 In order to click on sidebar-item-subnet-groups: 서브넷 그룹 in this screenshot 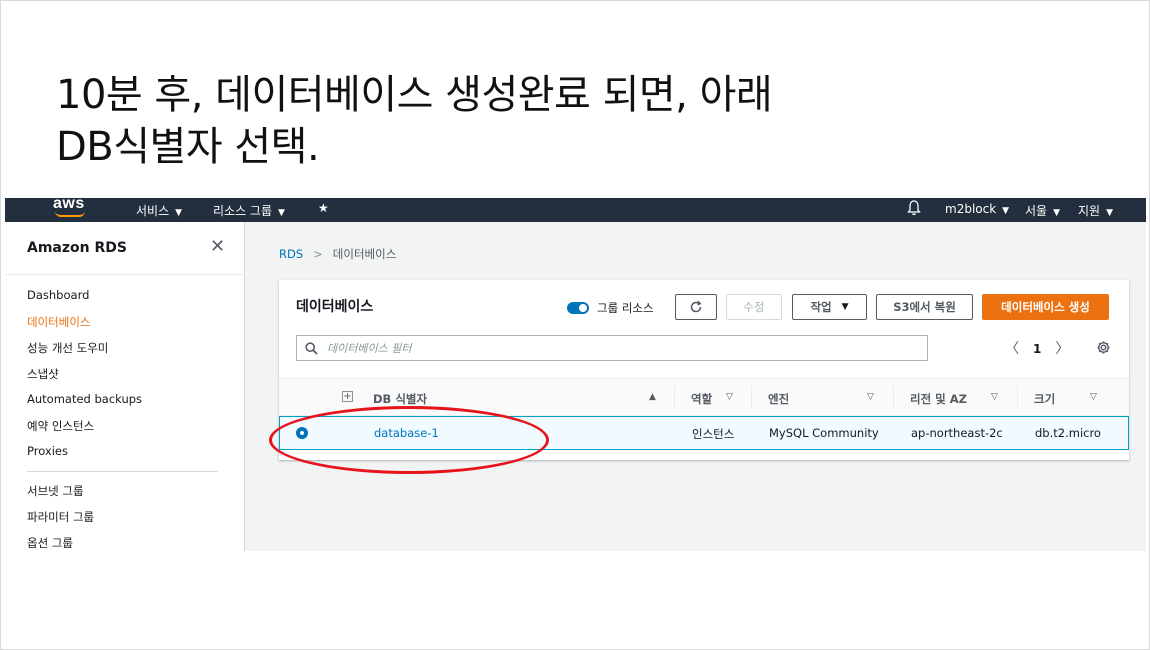, I will do `click(55, 491)`.